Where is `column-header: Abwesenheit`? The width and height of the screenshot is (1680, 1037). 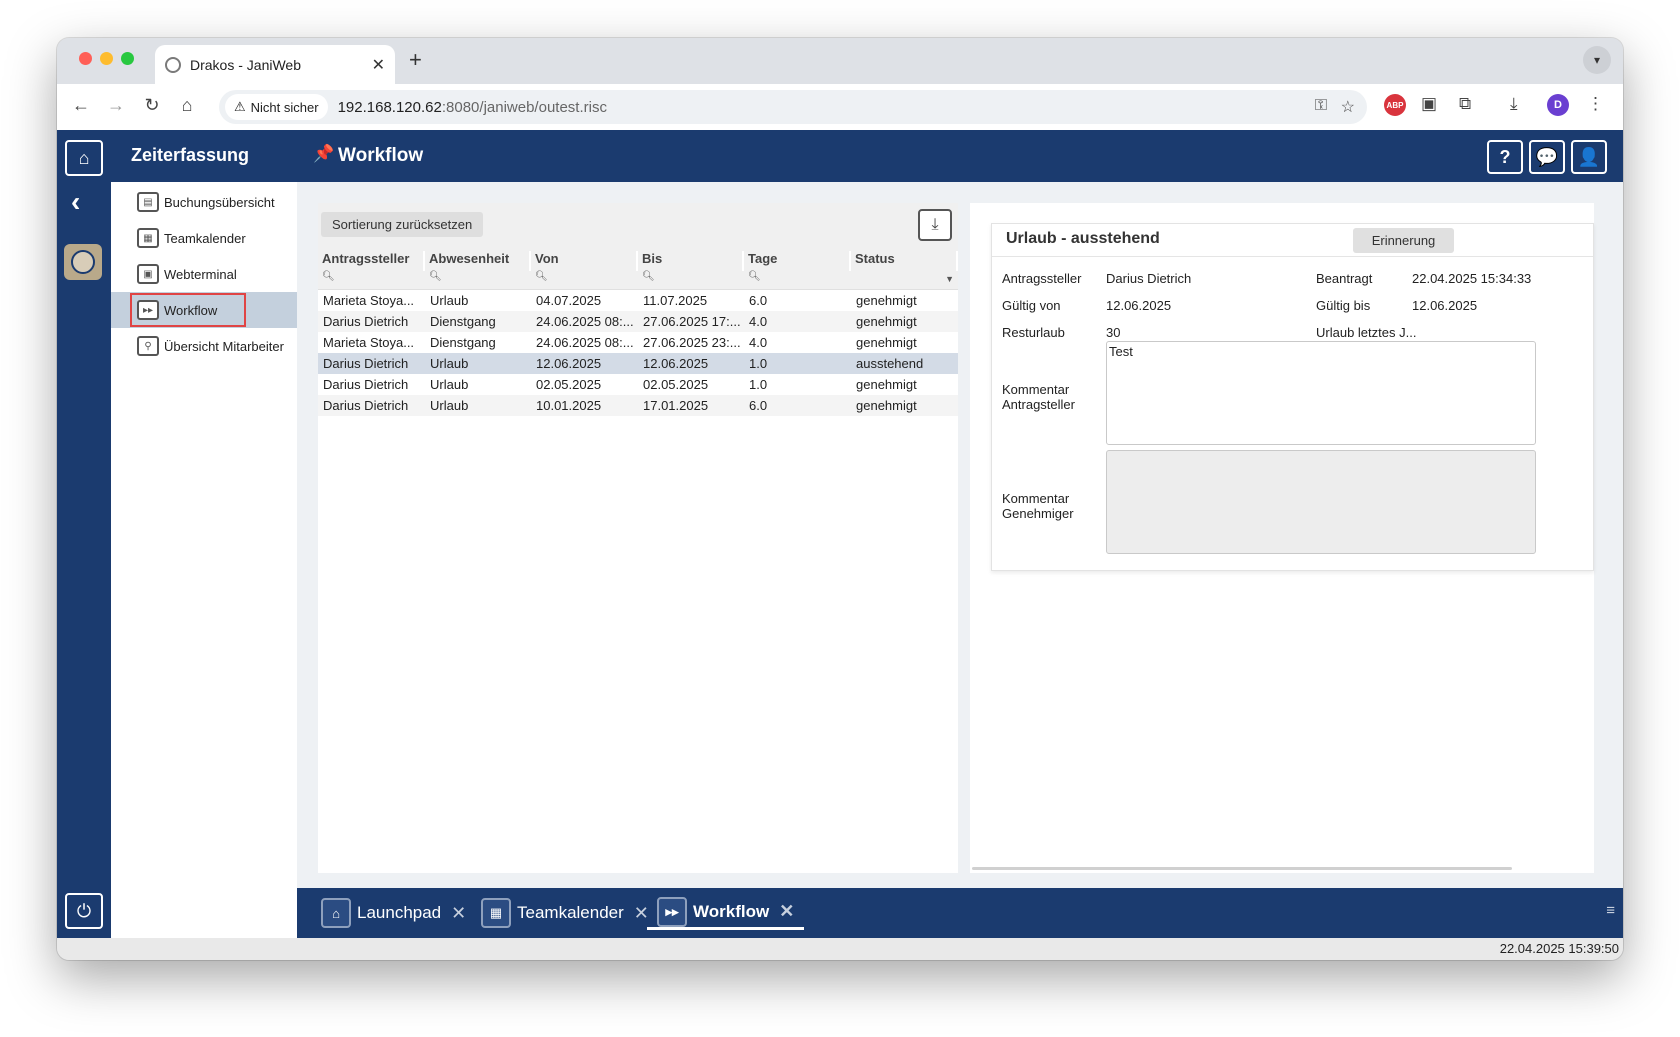 column-header: Abwesenheit is located at coordinates (478, 261).